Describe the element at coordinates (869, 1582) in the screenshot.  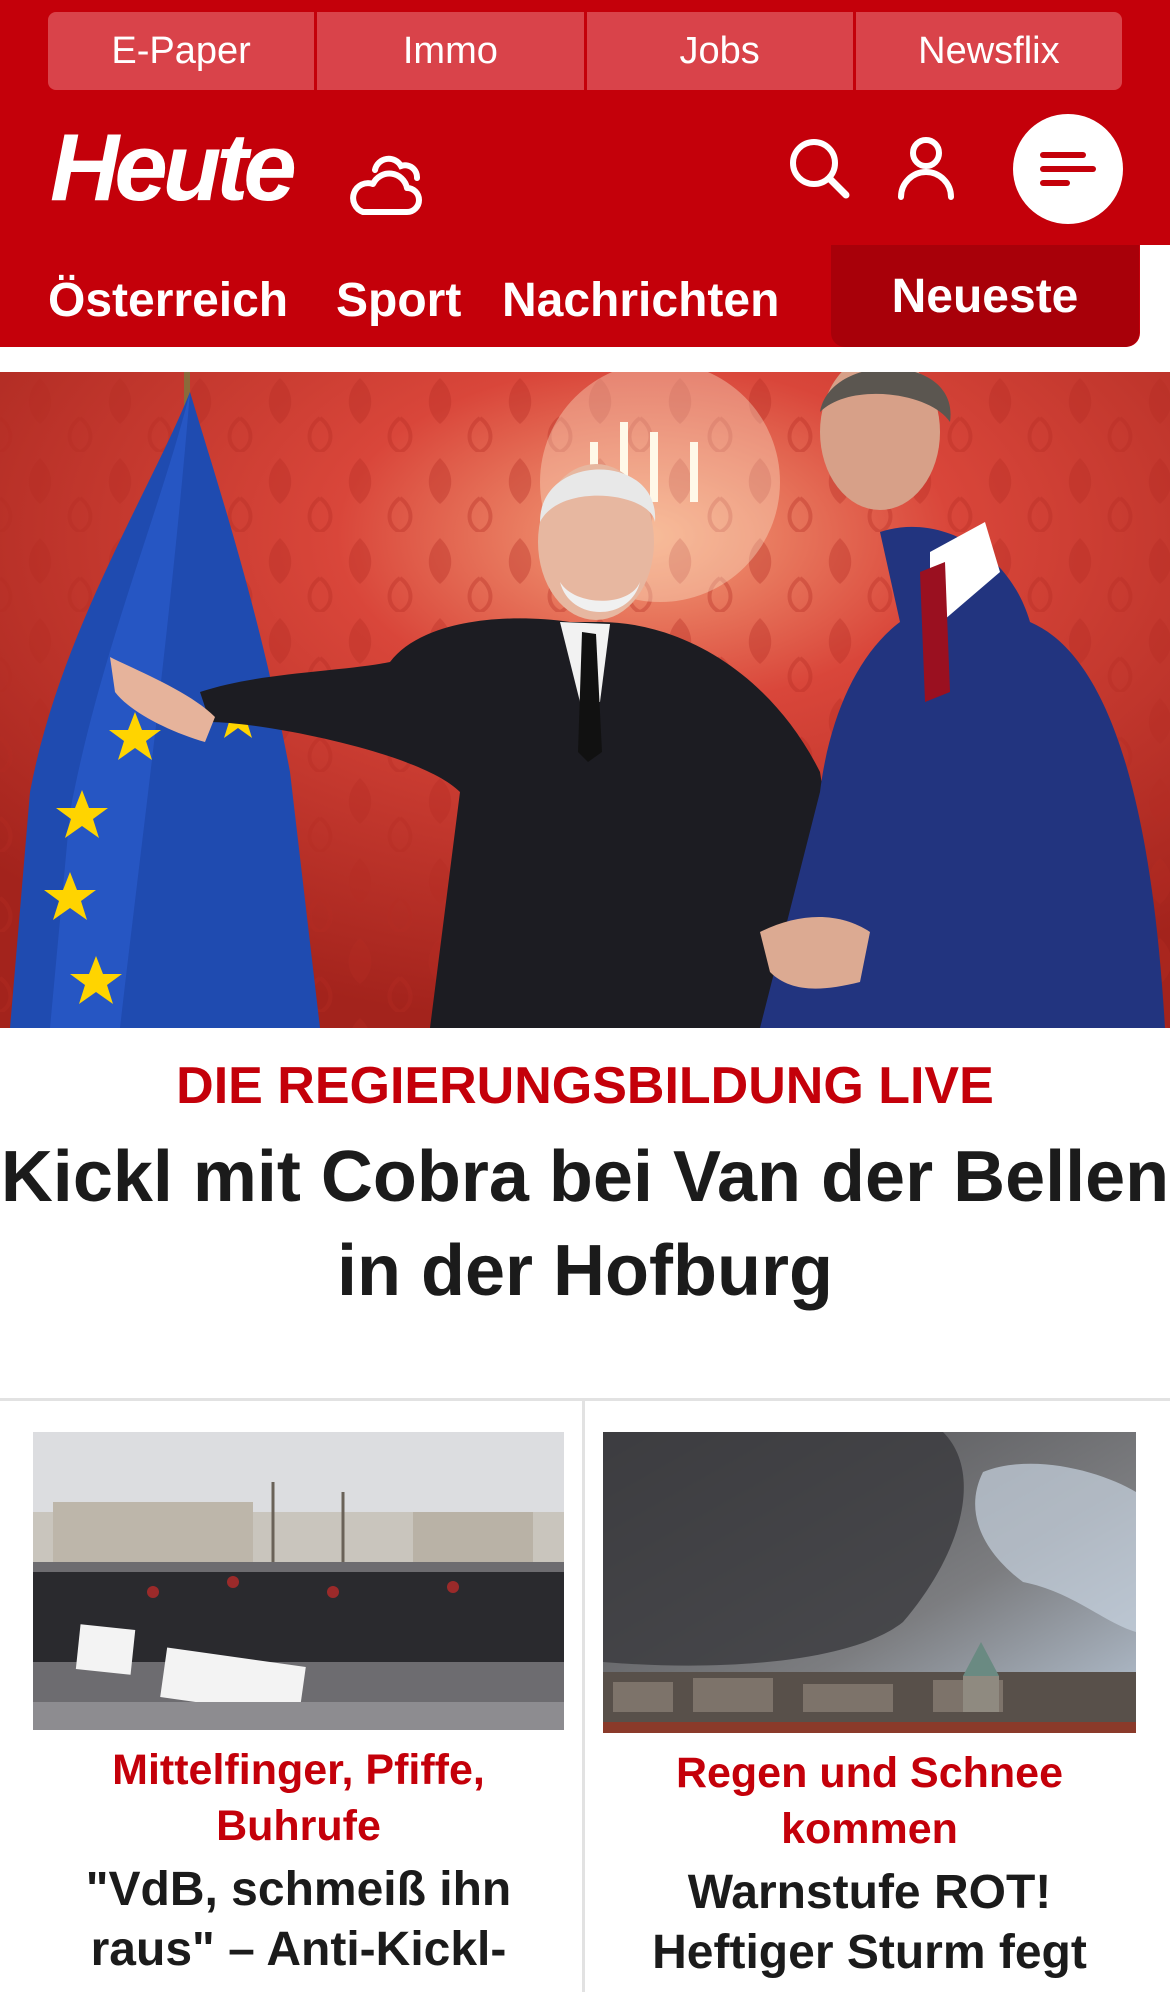
I see `article-image-storm` at that location.